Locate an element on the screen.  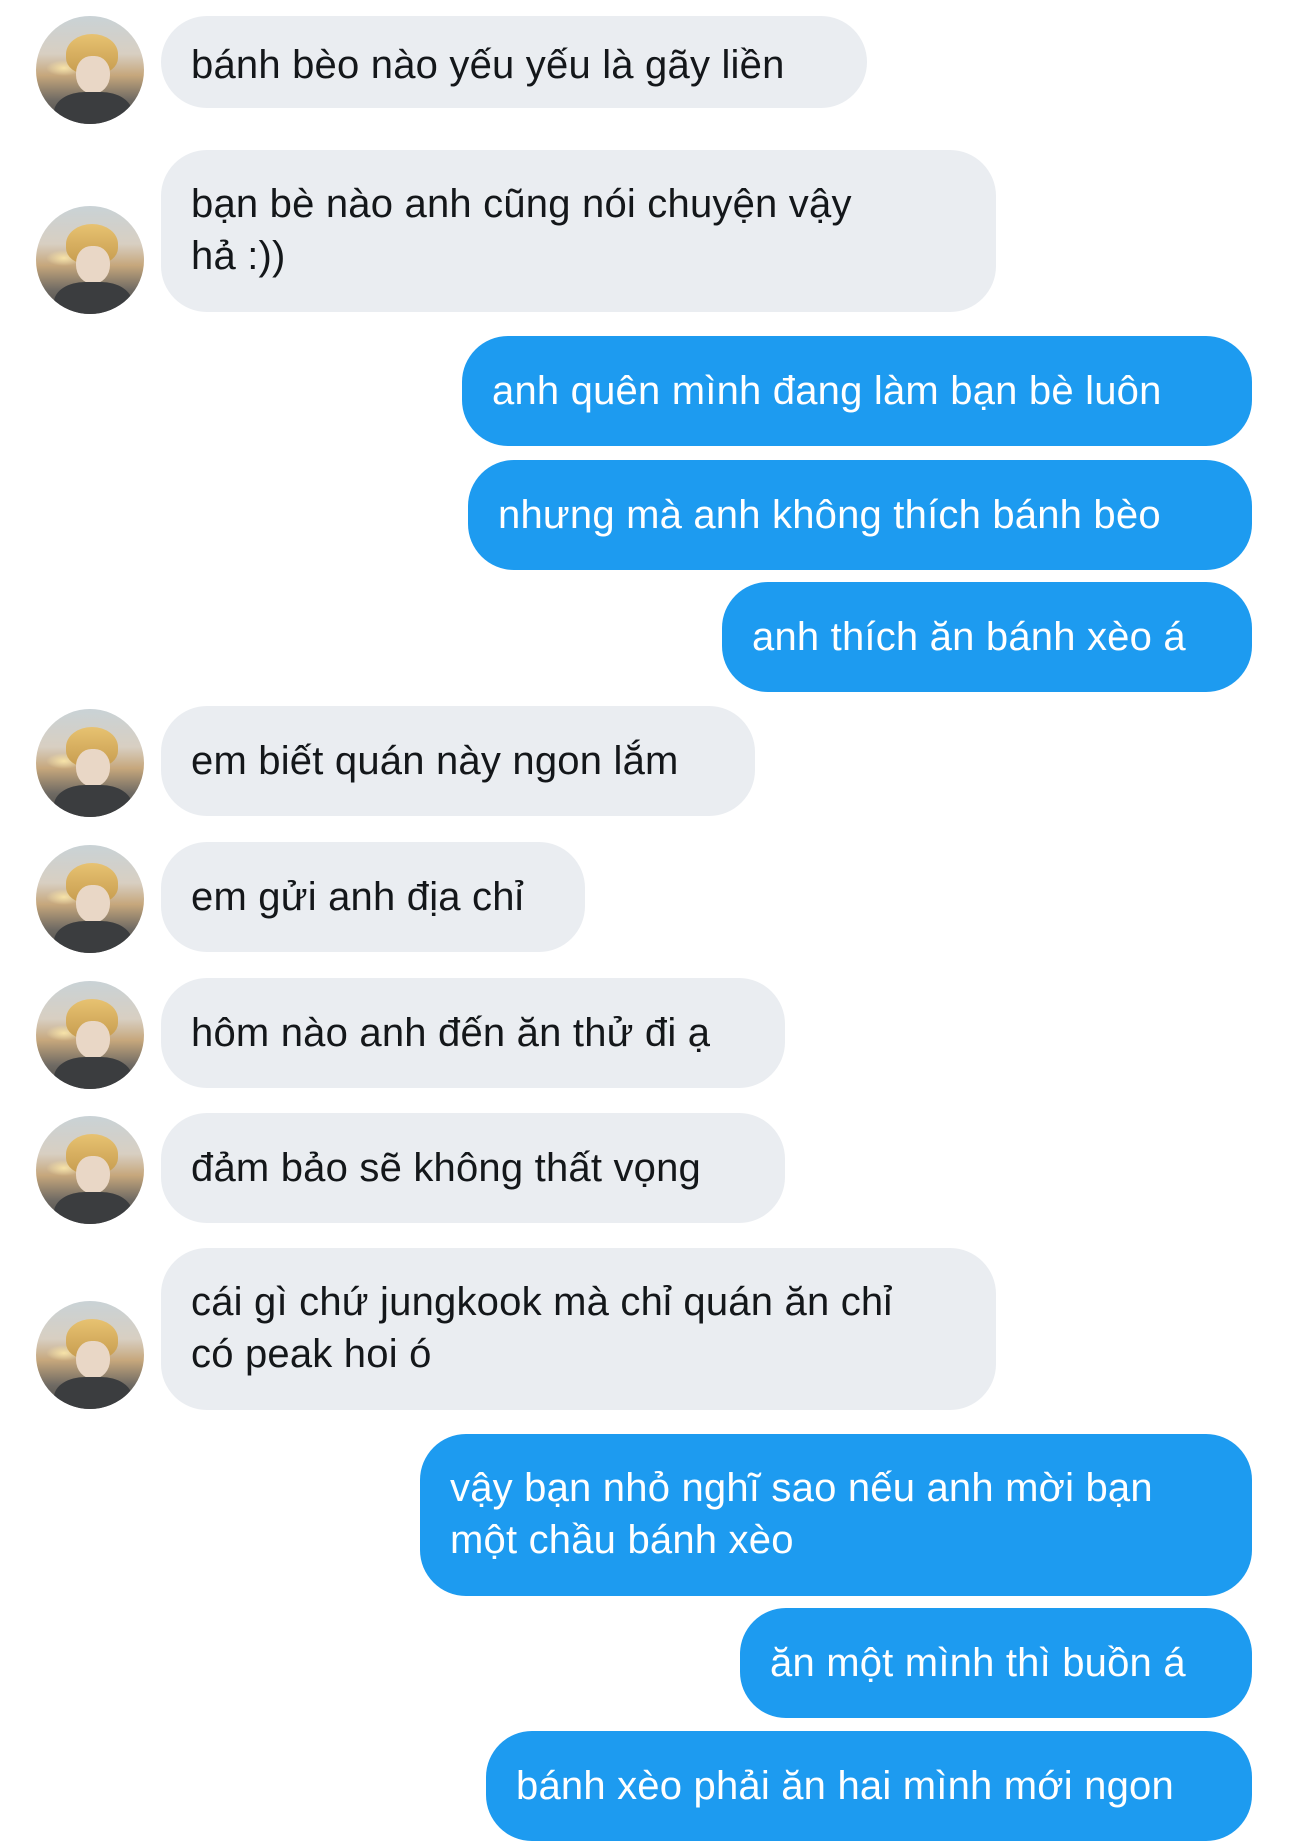
message-row-incoming: em gửi anh địa chỉ is located at coordinates (645, 897).